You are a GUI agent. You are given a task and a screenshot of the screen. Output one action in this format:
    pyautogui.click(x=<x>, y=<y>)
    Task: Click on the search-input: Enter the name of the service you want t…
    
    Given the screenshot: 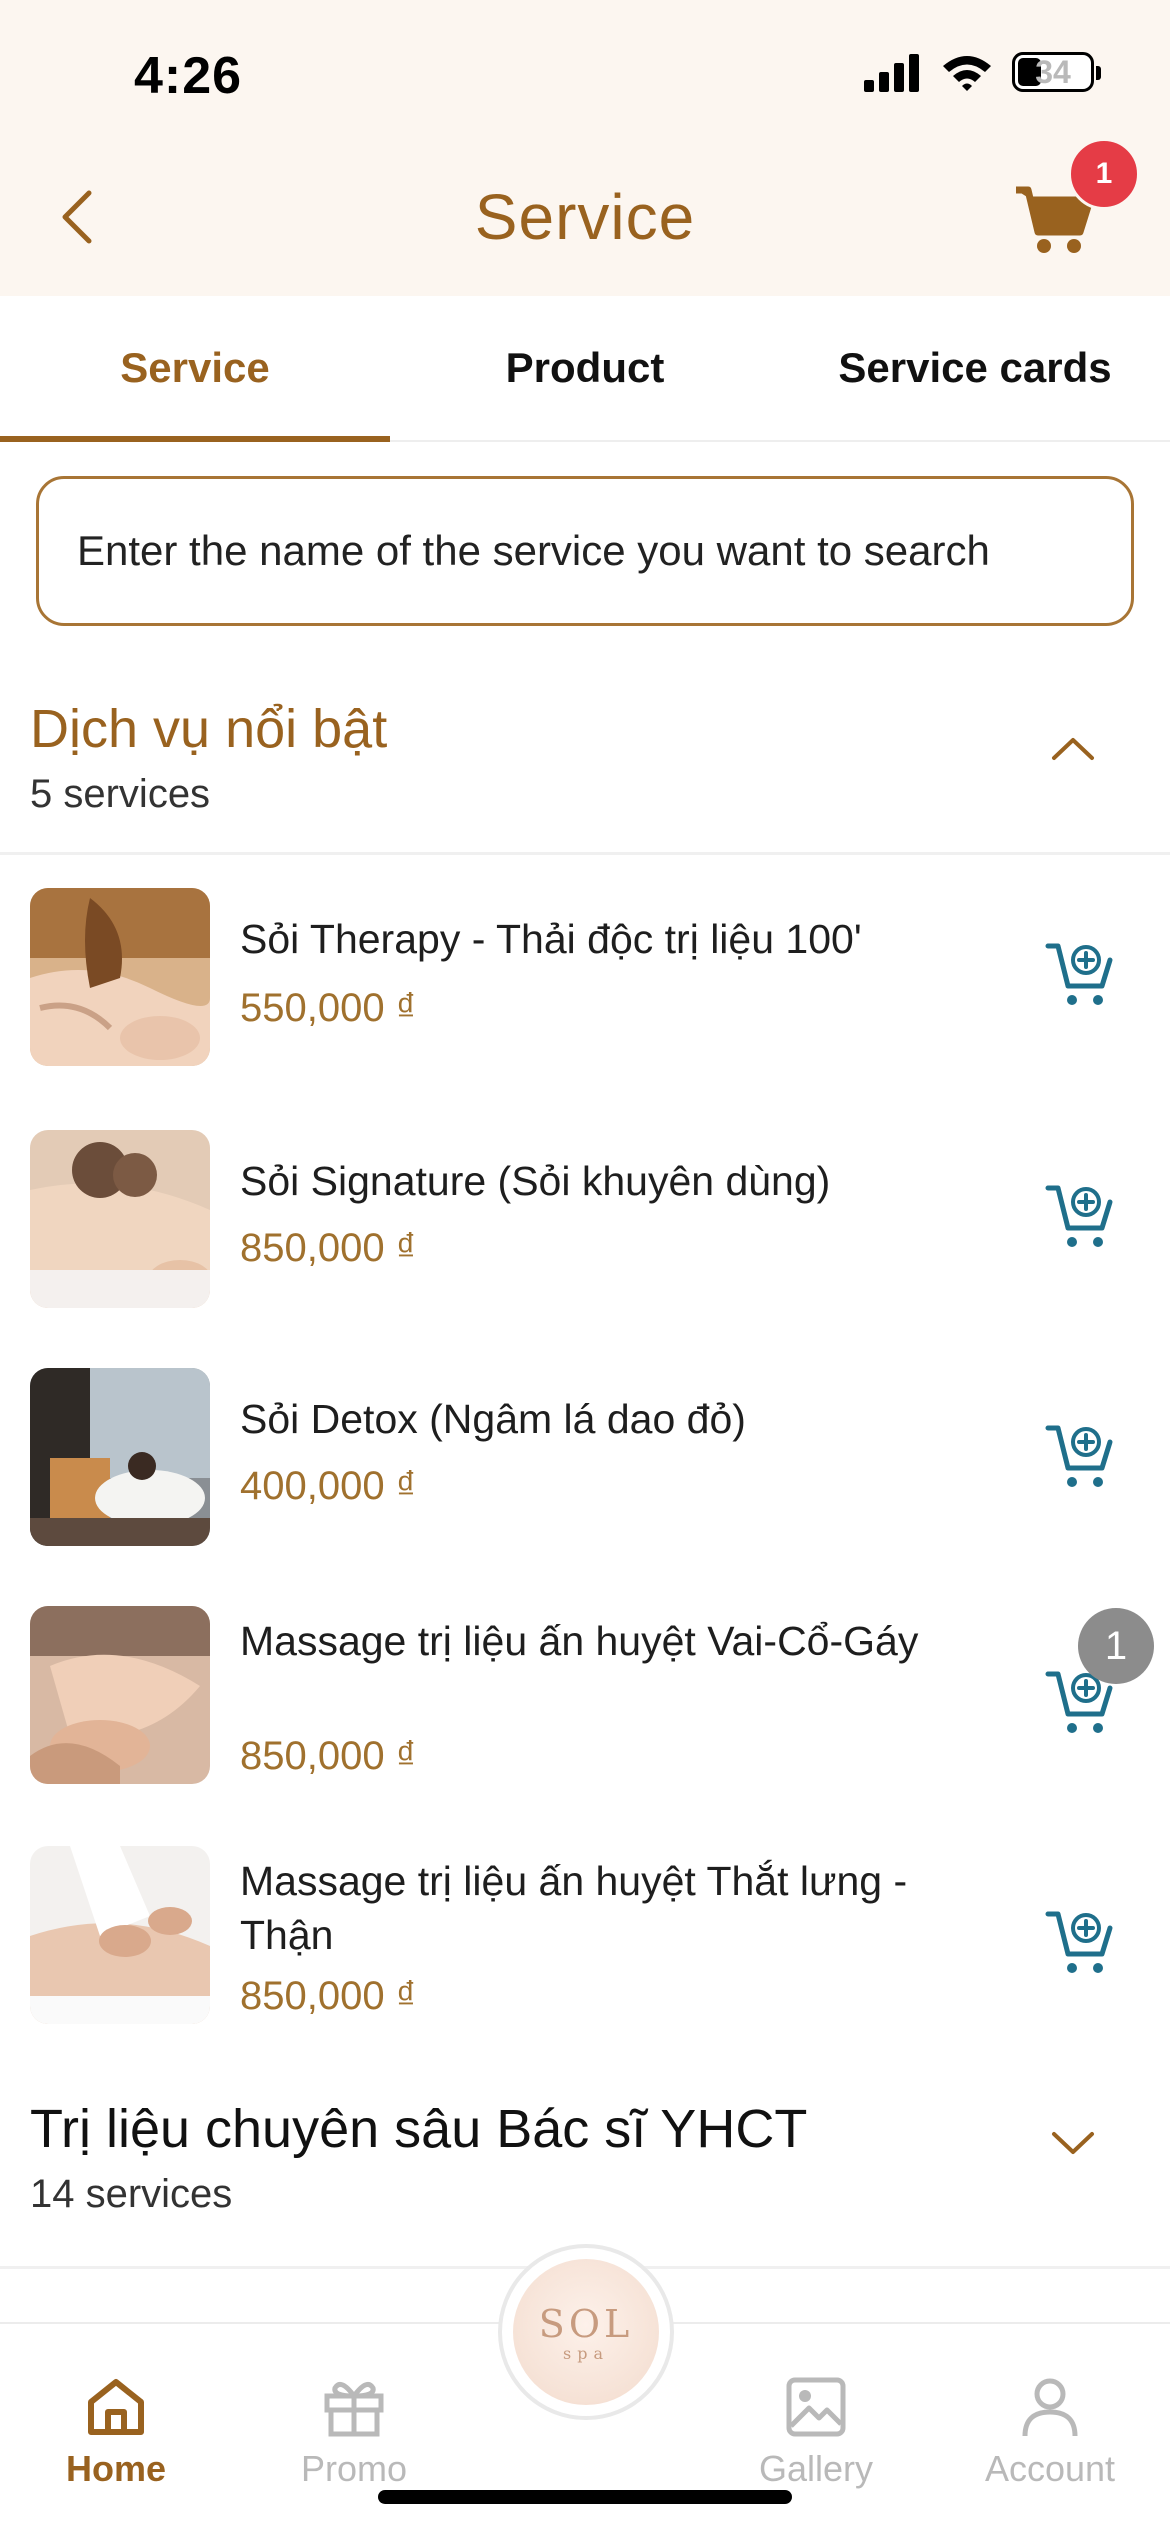 What is the action you would take?
    pyautogui.click(x=585, y=551)
    